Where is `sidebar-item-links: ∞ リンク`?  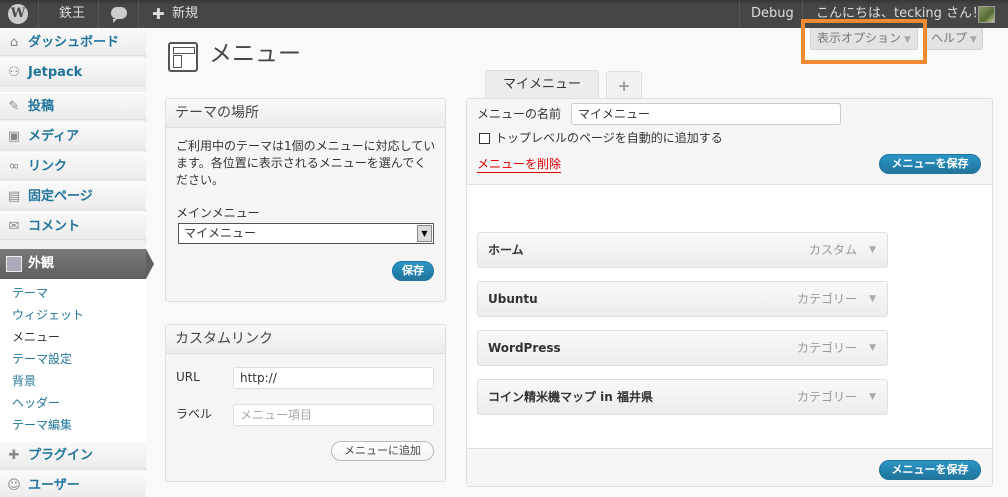 sidebar-item-links: ∞ リンク is located at coordinates (73, 166).